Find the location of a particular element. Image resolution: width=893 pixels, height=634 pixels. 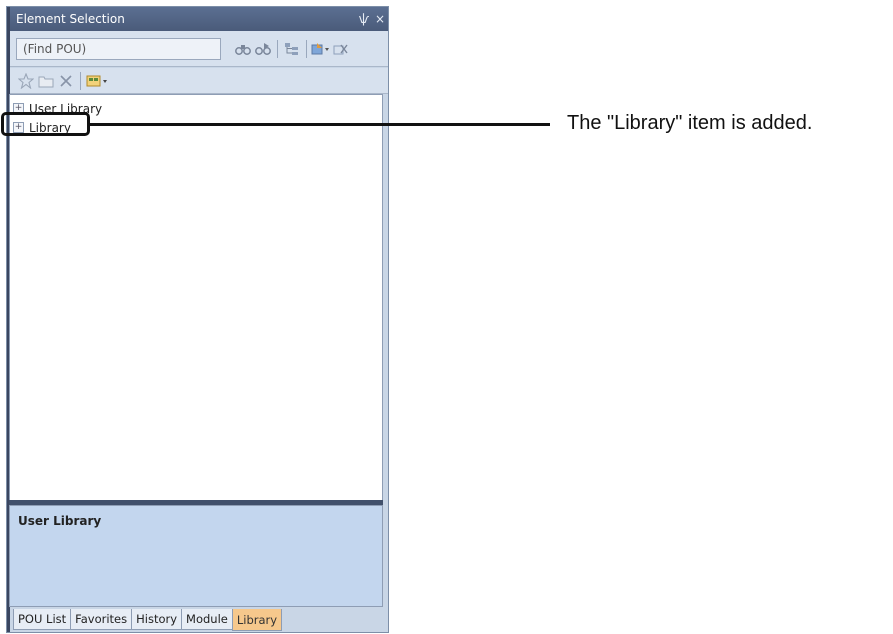

tab-favorites: Favorites is located at coordinates (101, 619).